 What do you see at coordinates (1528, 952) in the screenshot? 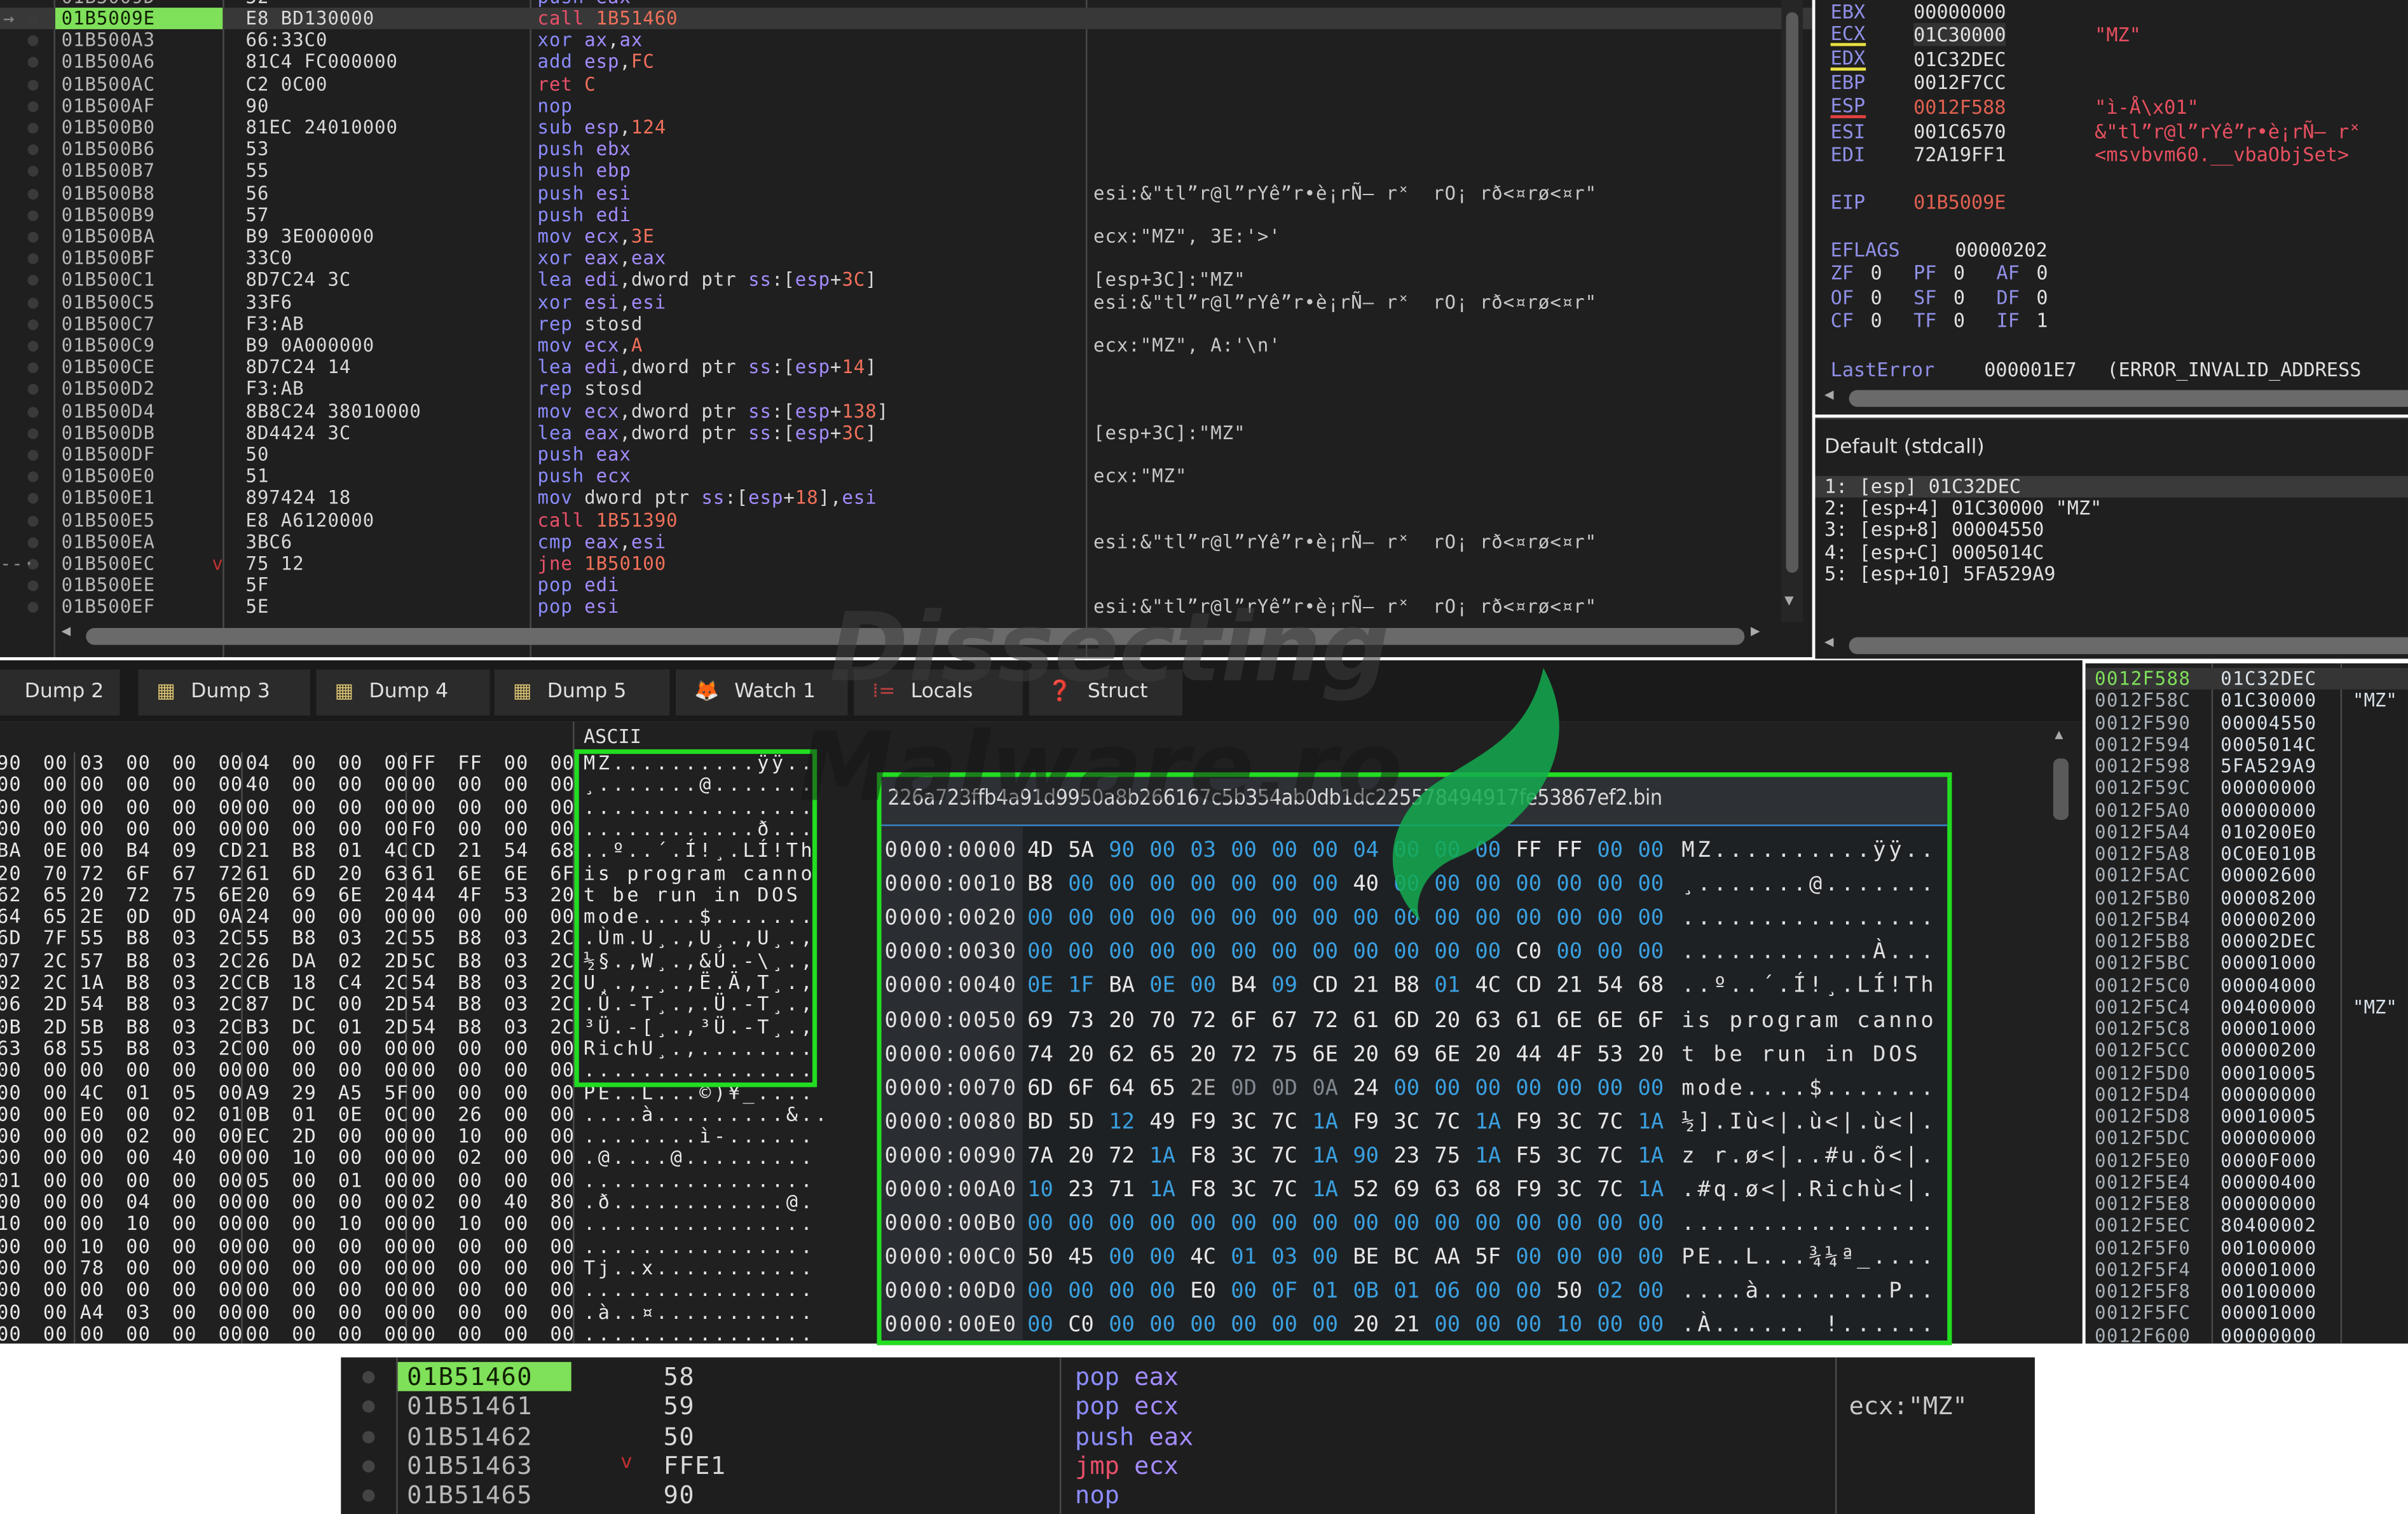
I see `hex-byte: C0` at bounding box center [1528, 952].